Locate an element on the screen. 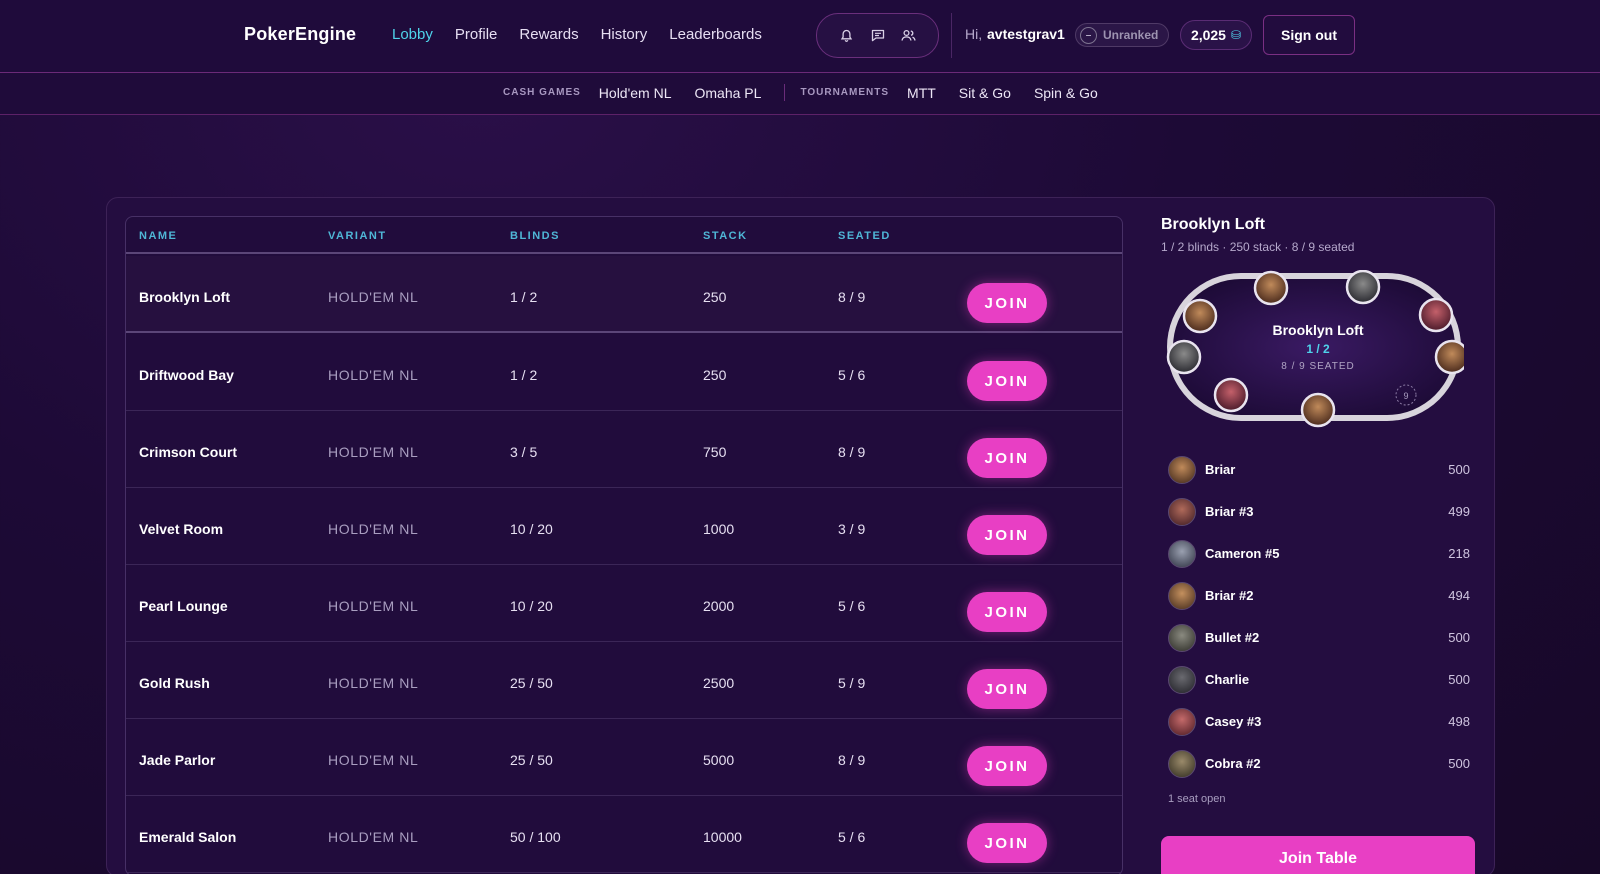 This screenshot has width=1600, height=874. chip-count: 2,025 is located at coordinates (1208, 35).